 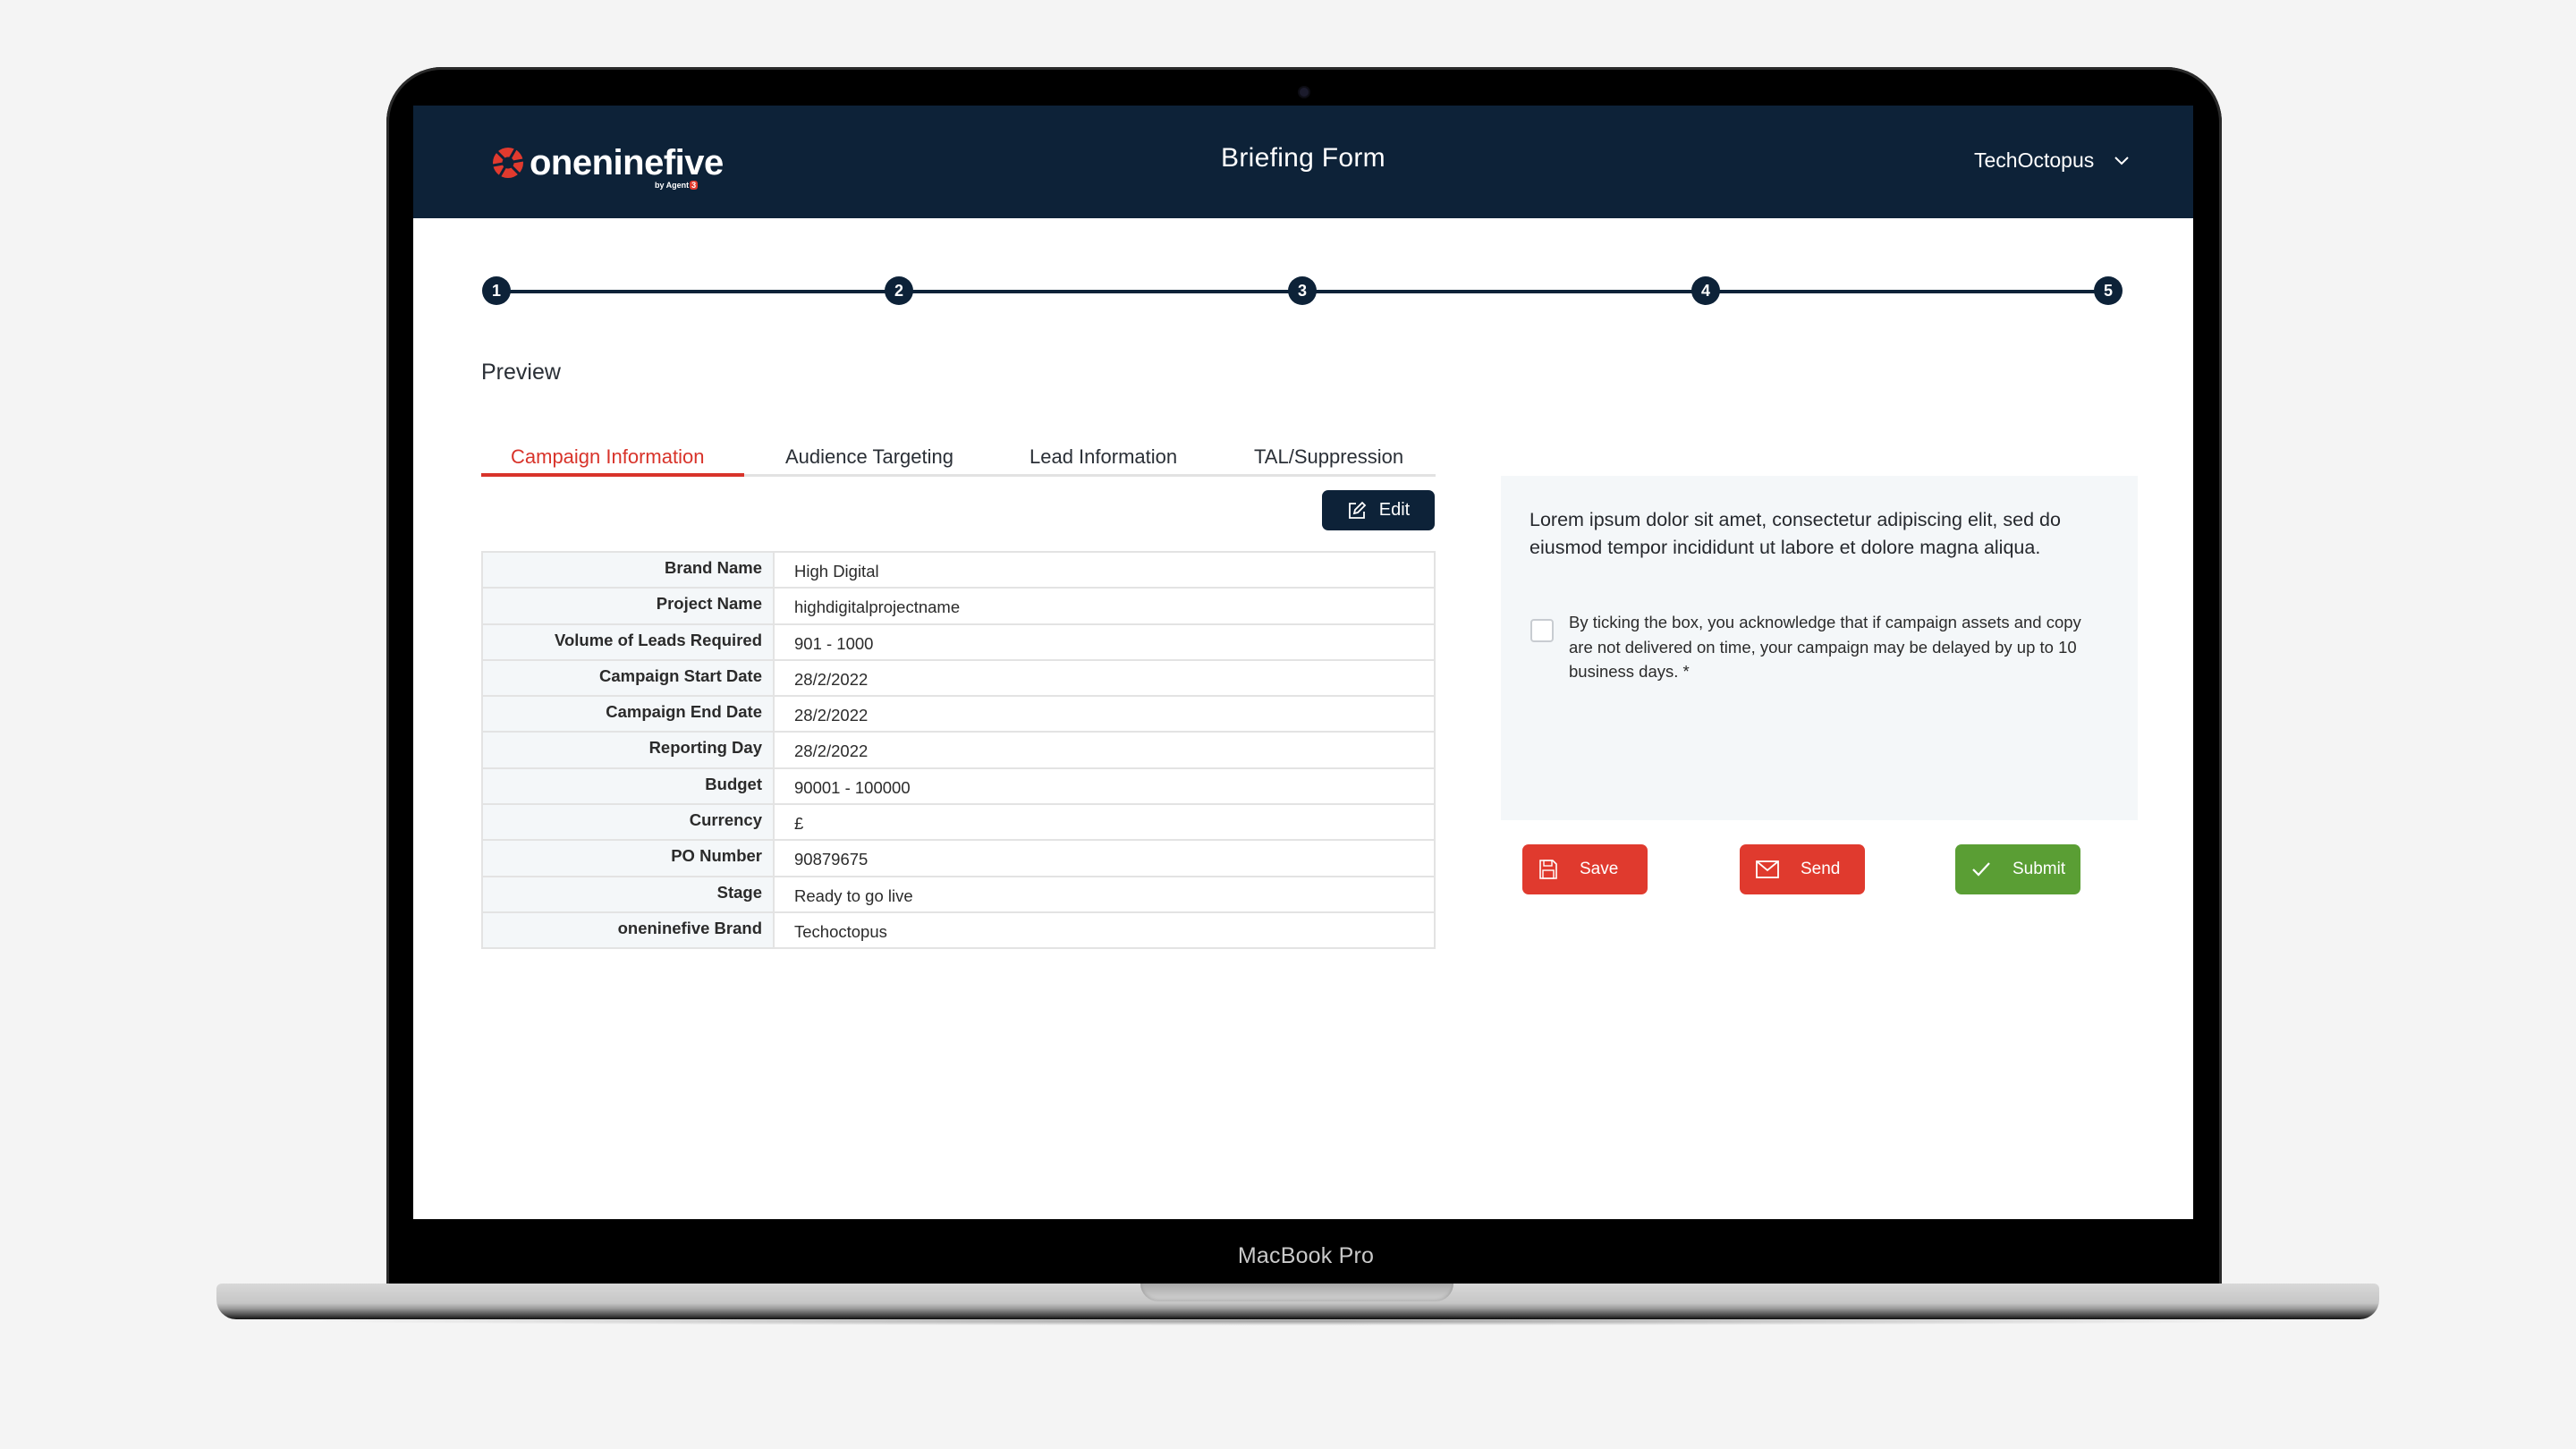 What do you see at coordinates (1302, 290) in the screenshot?
I see `step-3: 3` at bounding box center [1302, 290].